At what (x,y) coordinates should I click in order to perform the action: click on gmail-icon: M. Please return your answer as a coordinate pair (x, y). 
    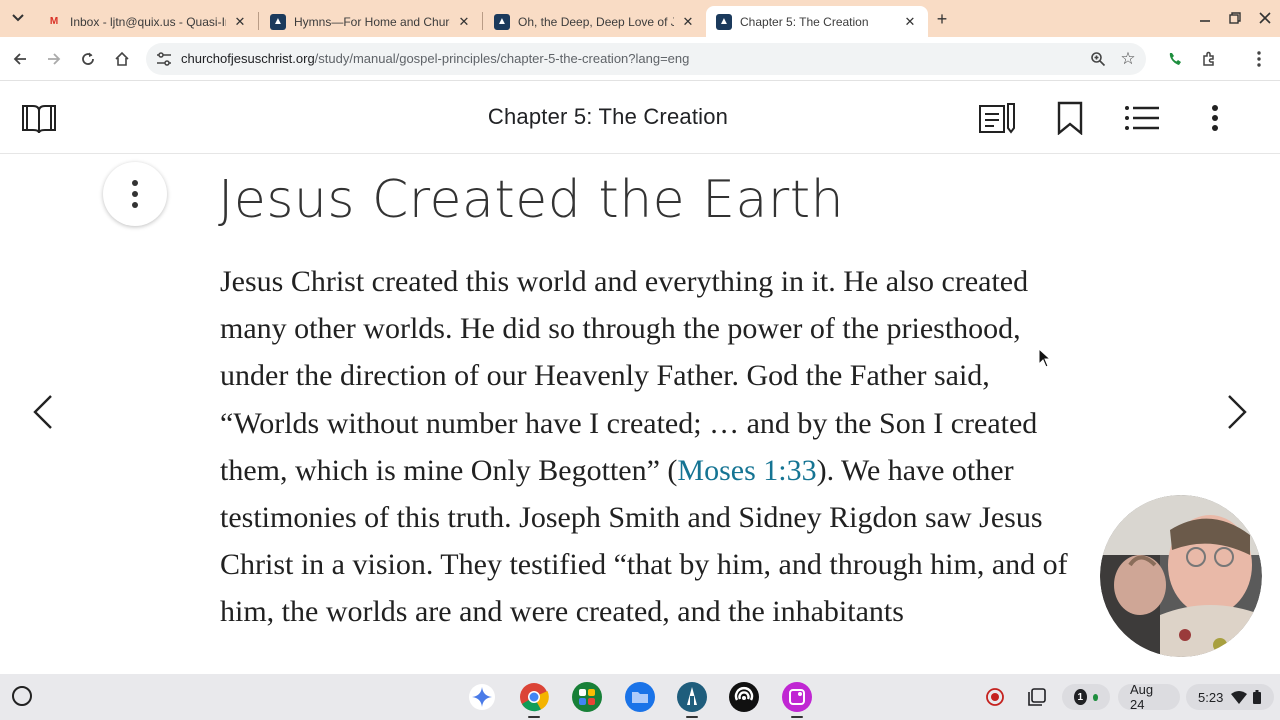
    Looking at the image, I should click on (54, 21).